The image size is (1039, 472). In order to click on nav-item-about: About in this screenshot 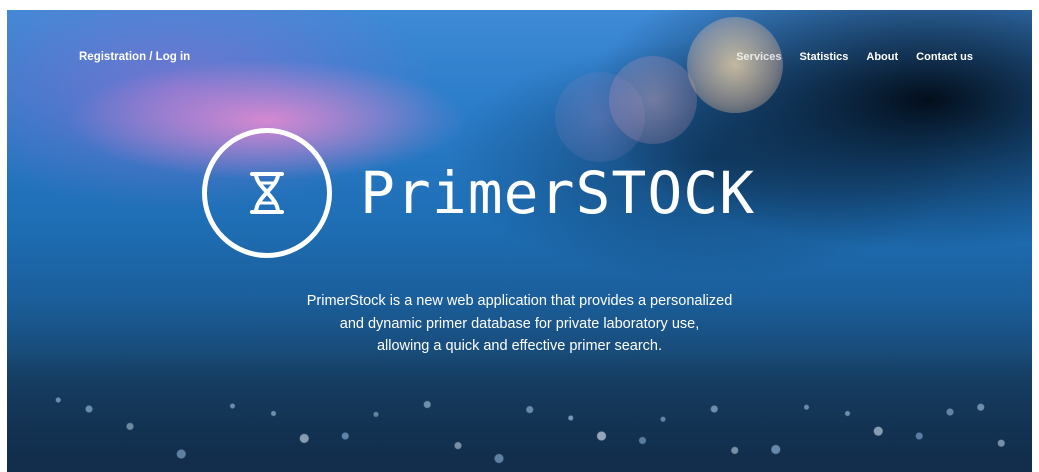, I will do `click(882, 57)`.